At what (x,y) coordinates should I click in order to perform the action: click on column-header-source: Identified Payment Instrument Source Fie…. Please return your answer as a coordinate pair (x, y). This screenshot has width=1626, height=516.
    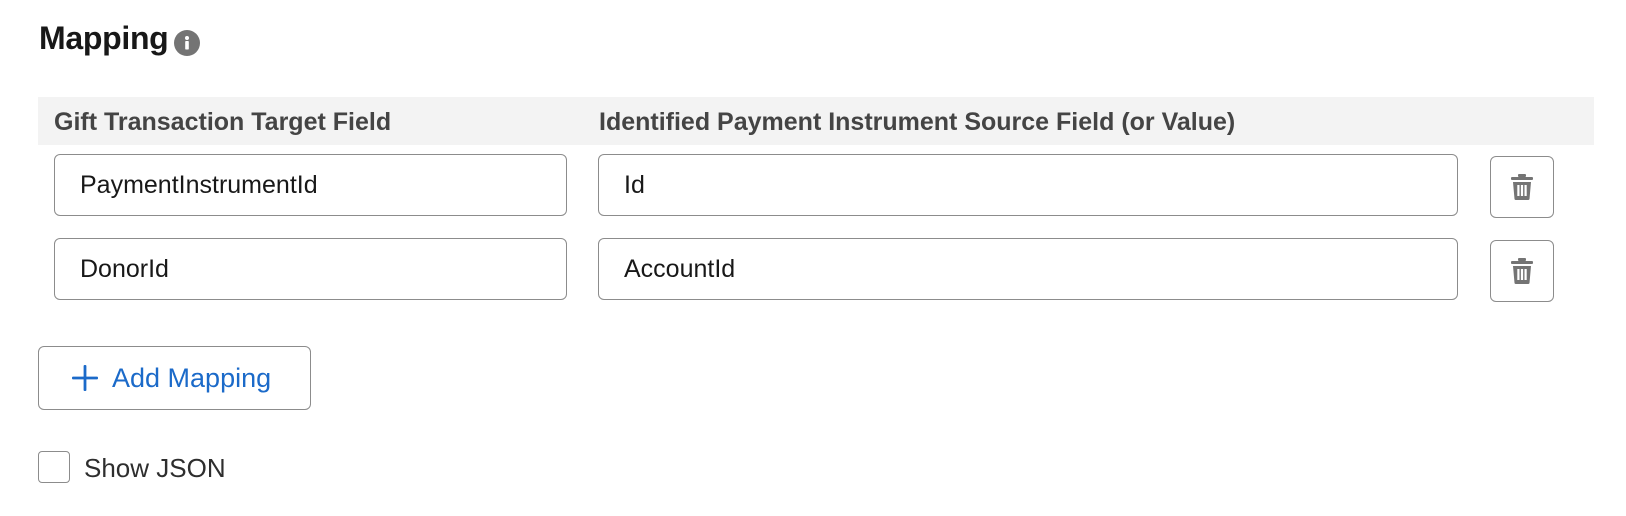
    Looking at the image, I should click on (917, 122).